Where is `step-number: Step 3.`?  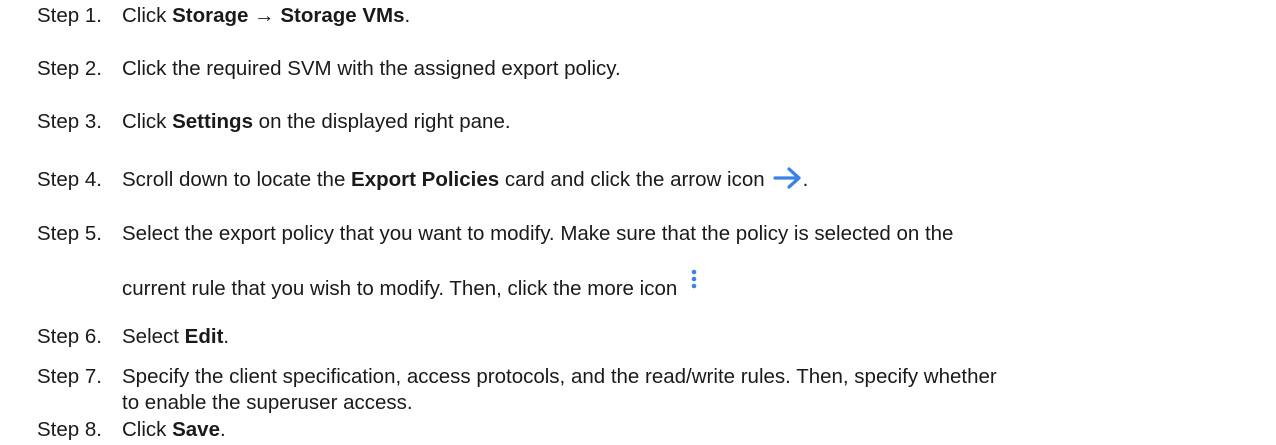
step-number: Step 3. is located at coordinates (69, 121).